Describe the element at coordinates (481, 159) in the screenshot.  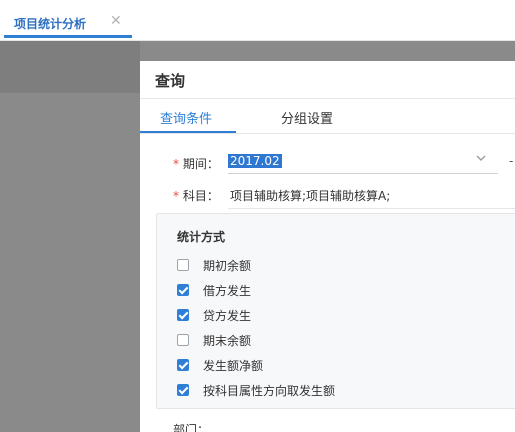
I see `chevron-down-icon` at that location.